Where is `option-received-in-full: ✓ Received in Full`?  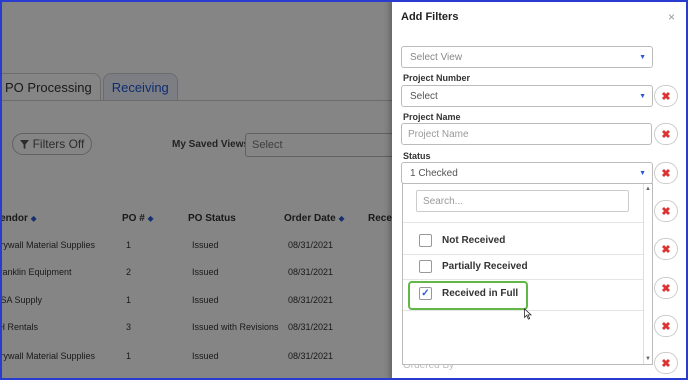
option-received-in-full: ✓ Received in Full is located at coordinates (468, 293).